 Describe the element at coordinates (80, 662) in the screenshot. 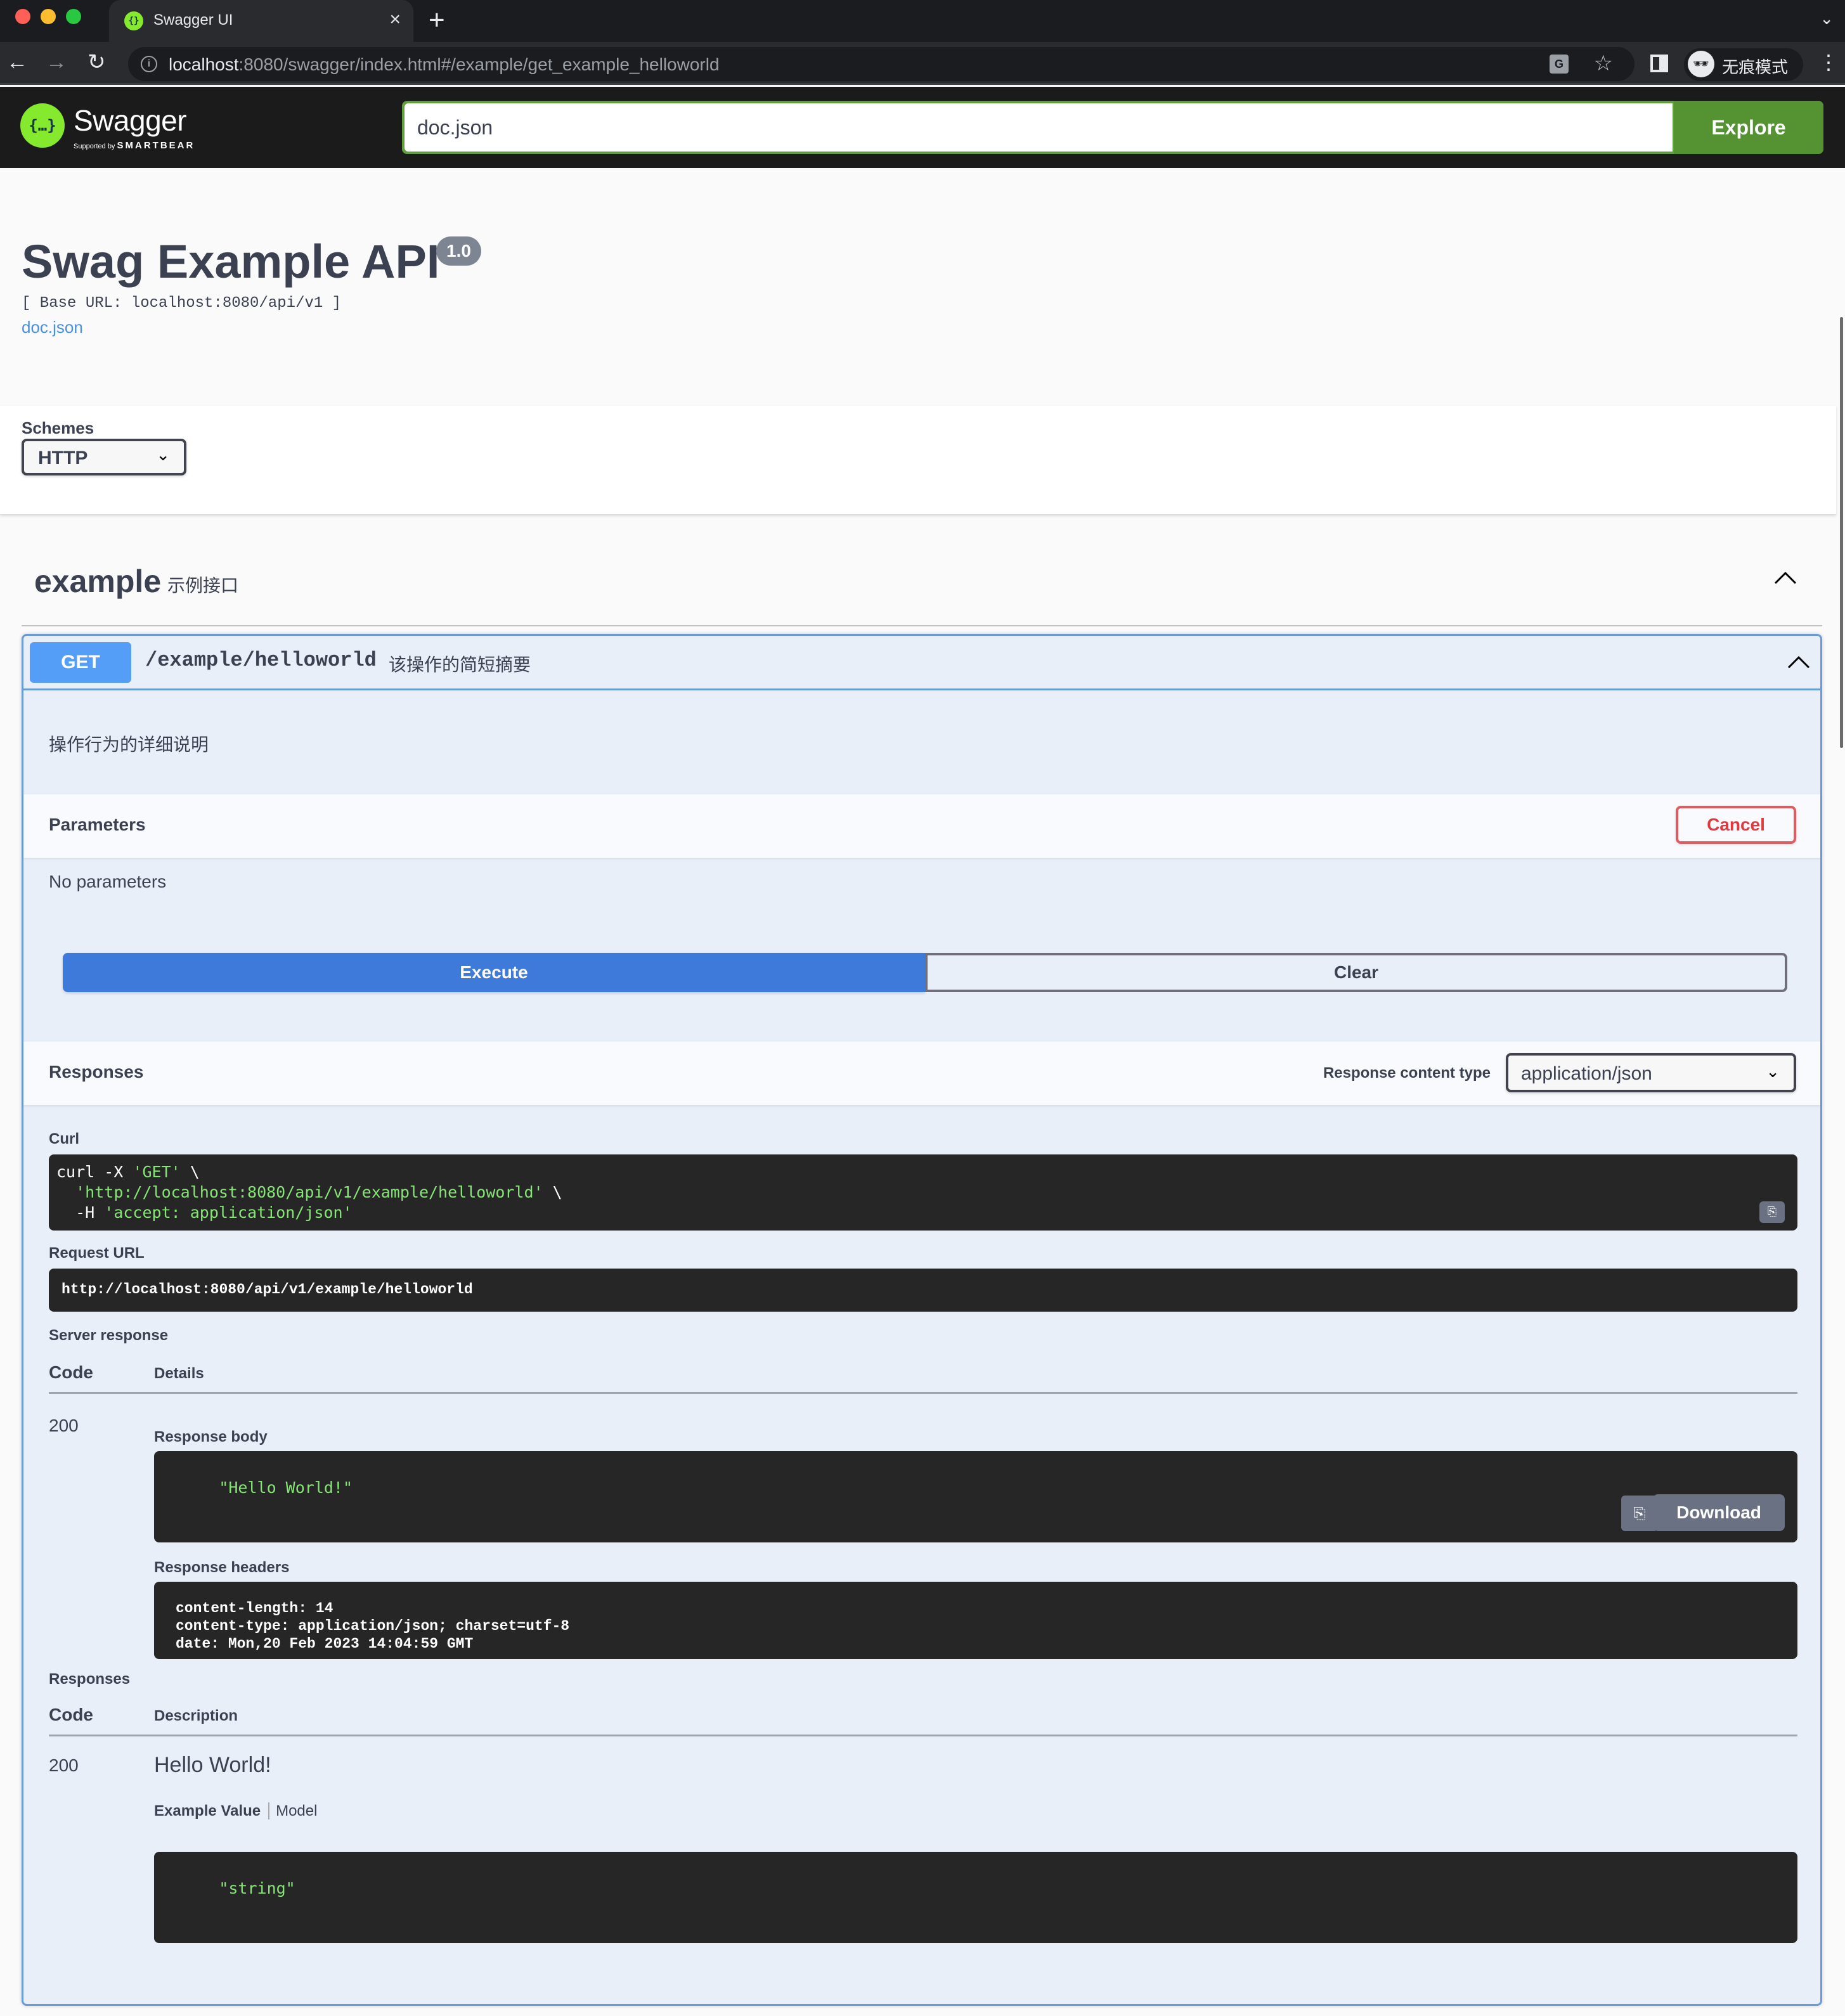

I see `method-badge: GET` at that location.